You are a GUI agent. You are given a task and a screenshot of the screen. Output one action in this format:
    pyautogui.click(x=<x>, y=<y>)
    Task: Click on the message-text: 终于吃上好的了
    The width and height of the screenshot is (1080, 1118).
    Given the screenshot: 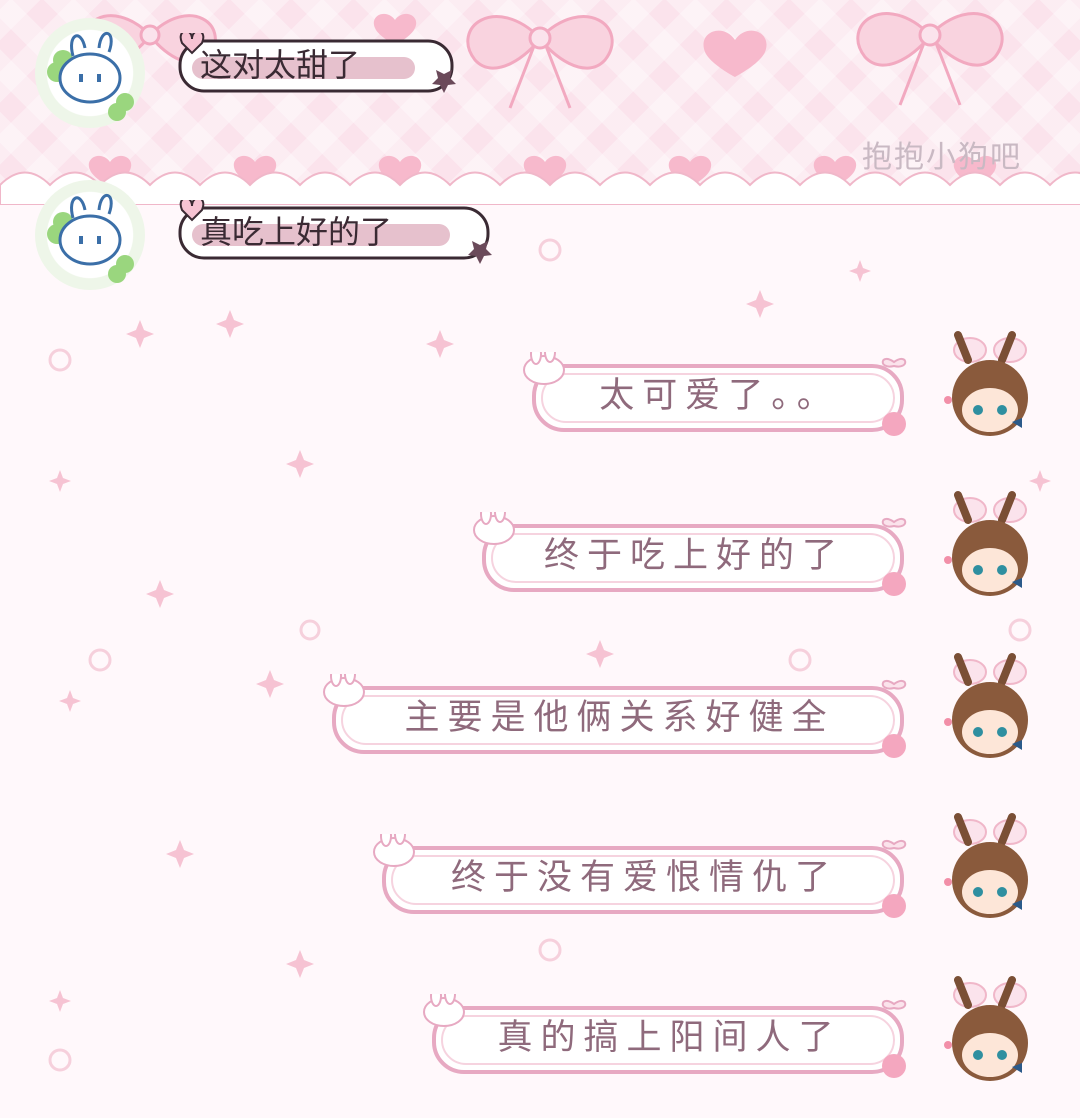 What is the action you would take?
    pyautogui.click(x=694, y=556)
    